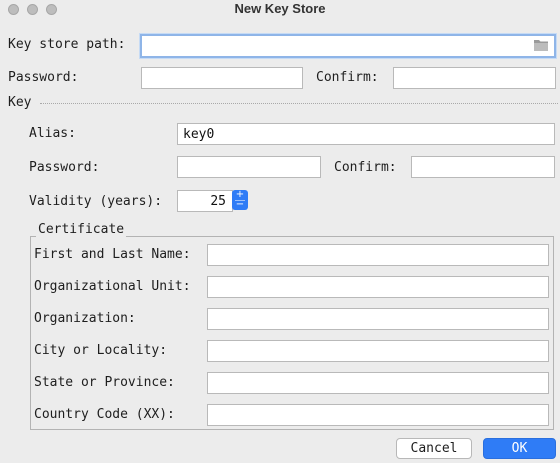 Image resolution: width=560 pixels, height=463 pixels. What do you see at coordinates (365, 167) in the screenshot?
I see `key-confirm-label: Confirm:` at bounding box center [365, 167].